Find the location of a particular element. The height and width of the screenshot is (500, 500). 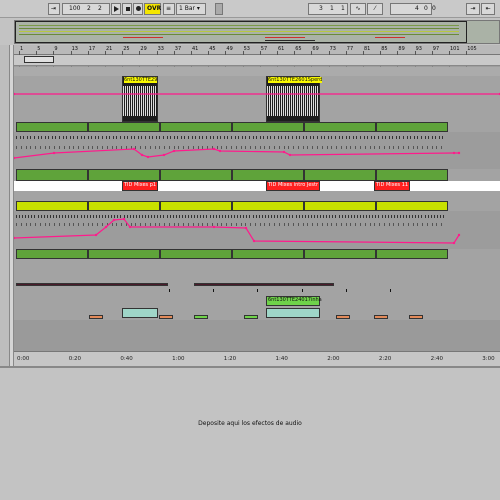

follow-icon: ∿ is located at coordinates (358, 9).